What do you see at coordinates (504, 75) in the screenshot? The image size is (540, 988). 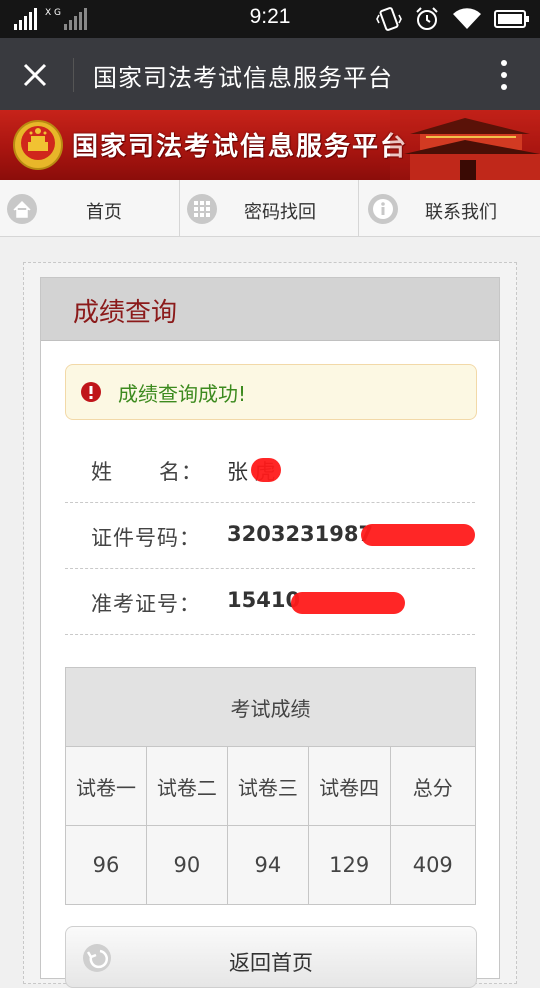 I see `more-menu-icon` at bounding box center [504, 75].